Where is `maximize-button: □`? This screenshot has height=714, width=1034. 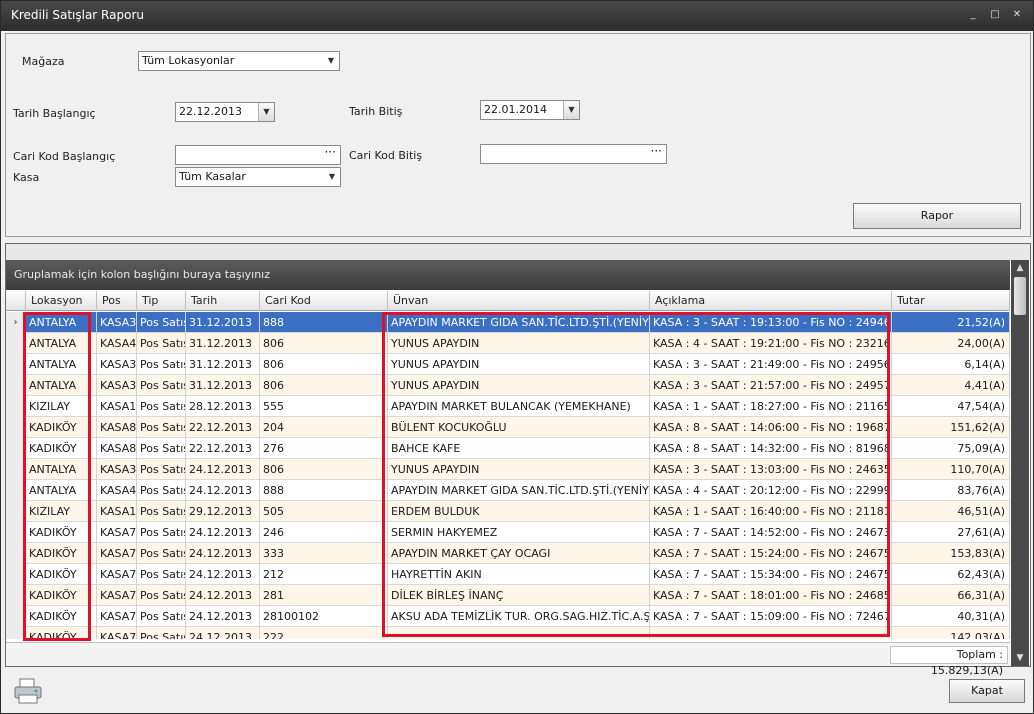 maximize-button: □ is located at coordinates (995, 15).